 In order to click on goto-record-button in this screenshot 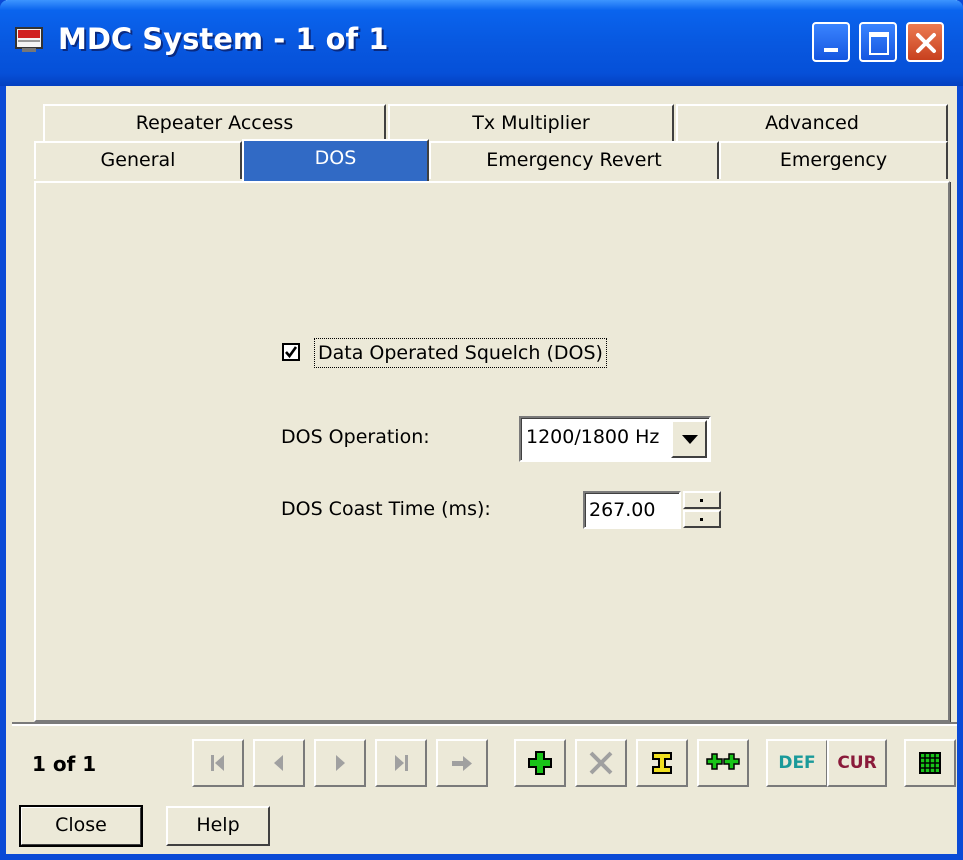, I will do `click(462, 763)`.